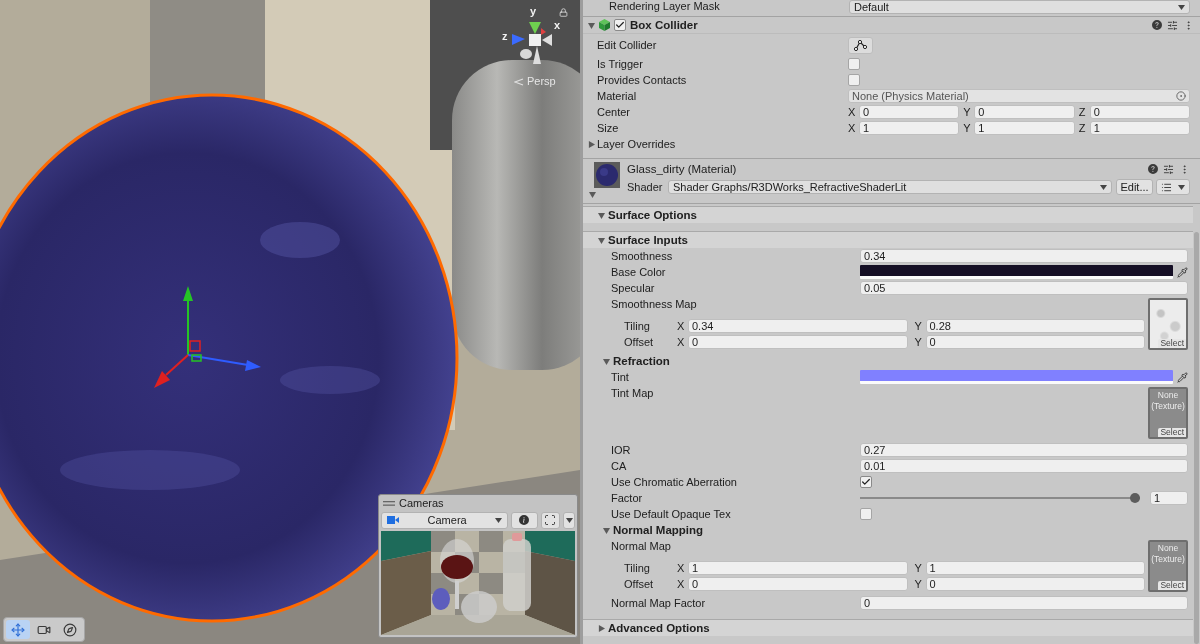  I want to click on info-button, so click(524, 520).